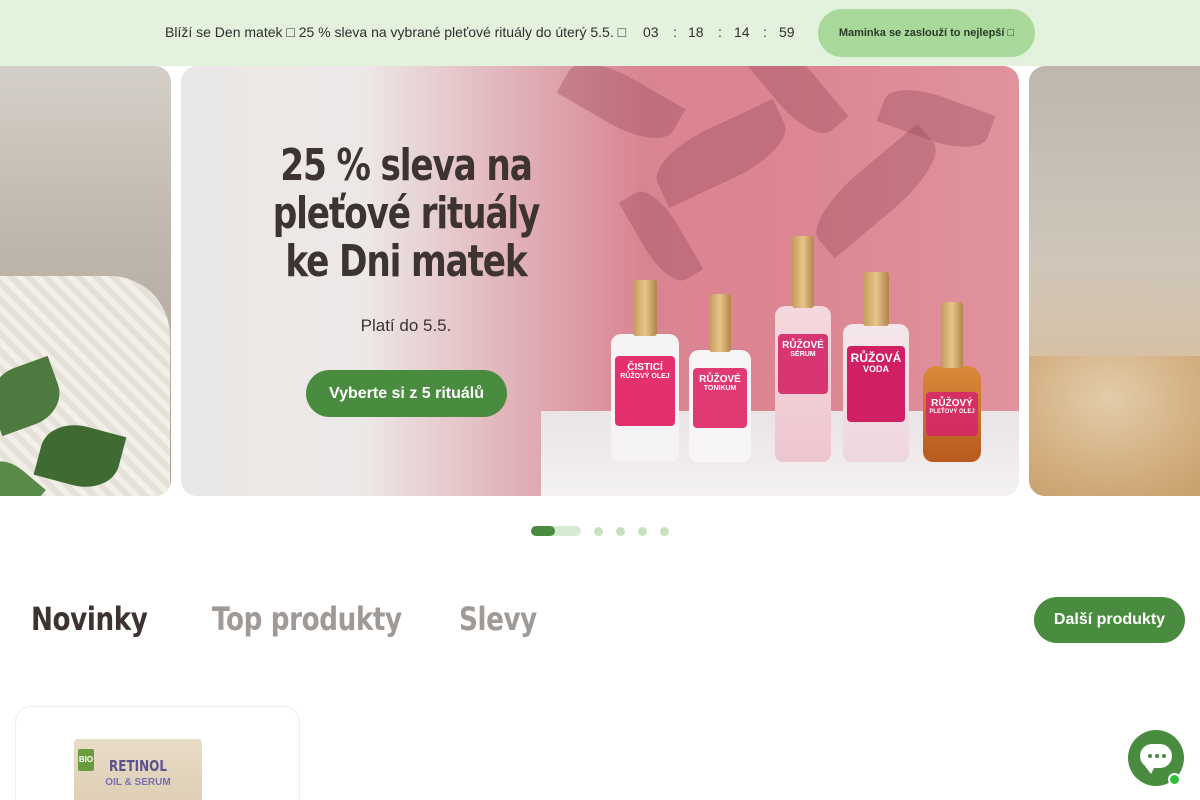 The height and width of the screenshot is (800, 1200). Describe the element at coordinates (406, 325) in the screenshot. I see `hero-subtitle: Platí do 5.5.` at that location.